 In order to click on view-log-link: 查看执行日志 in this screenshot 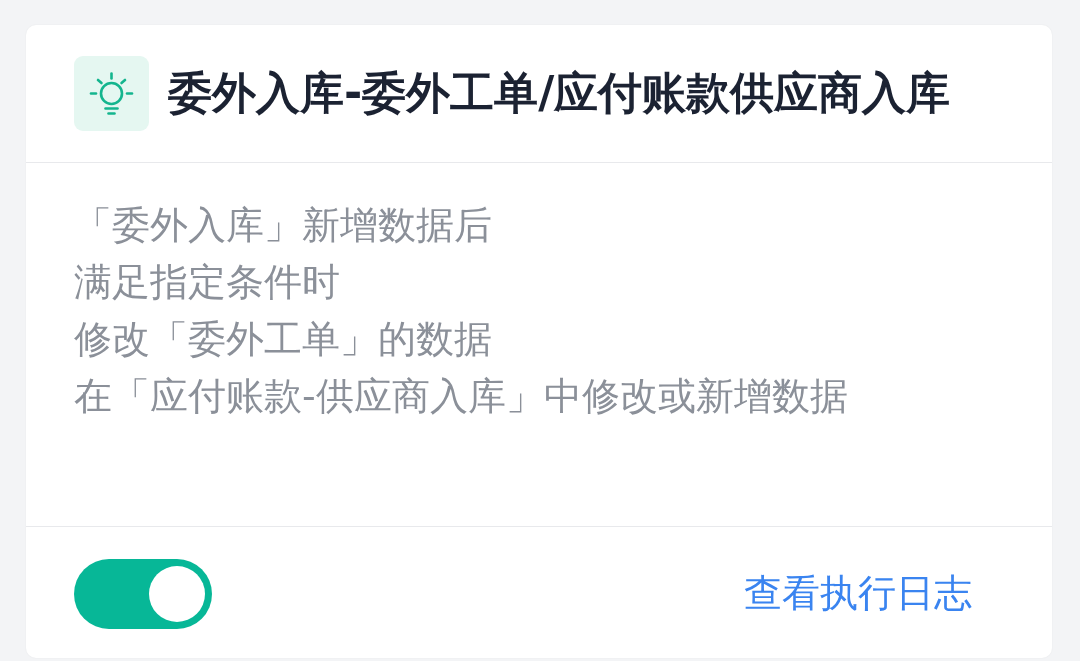, I will do `click(858, 594)`.